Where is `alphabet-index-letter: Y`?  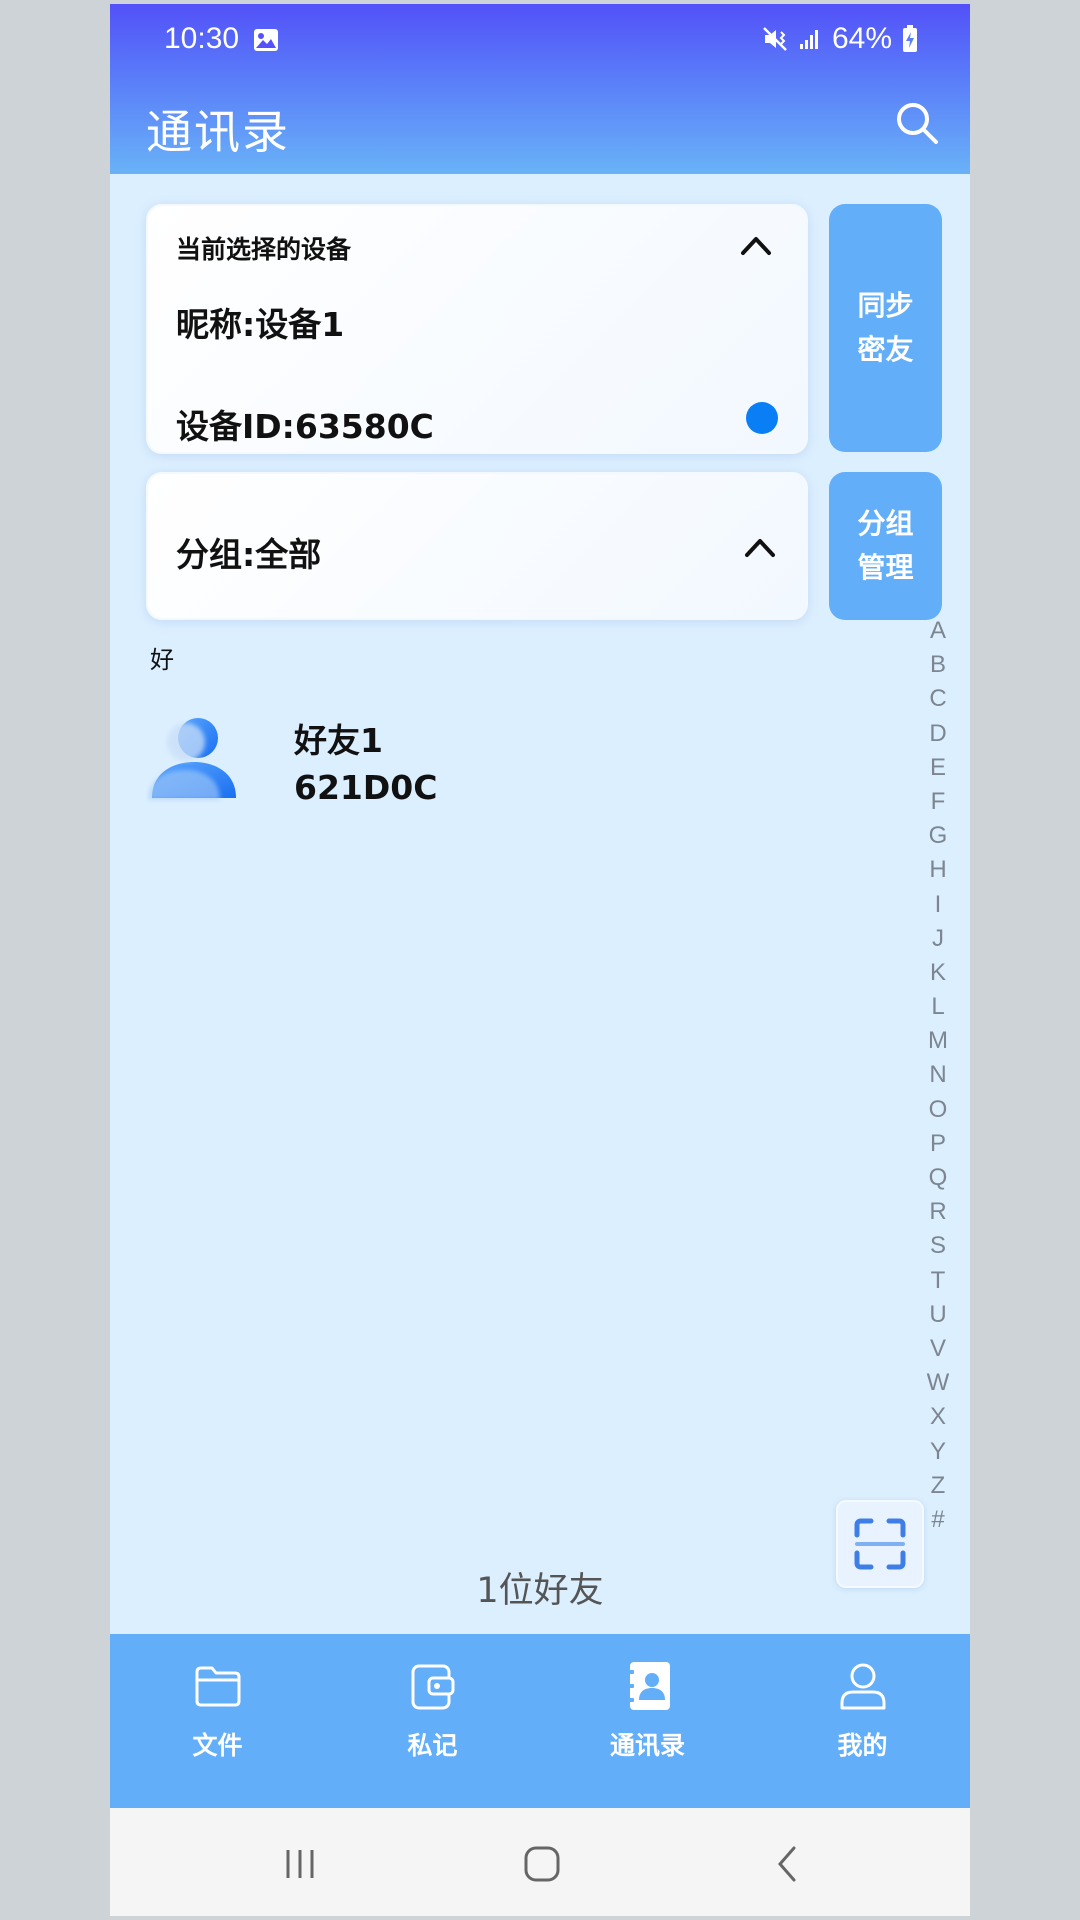 alphabet-index-letter: Y is located at coordinates (938, 1452).